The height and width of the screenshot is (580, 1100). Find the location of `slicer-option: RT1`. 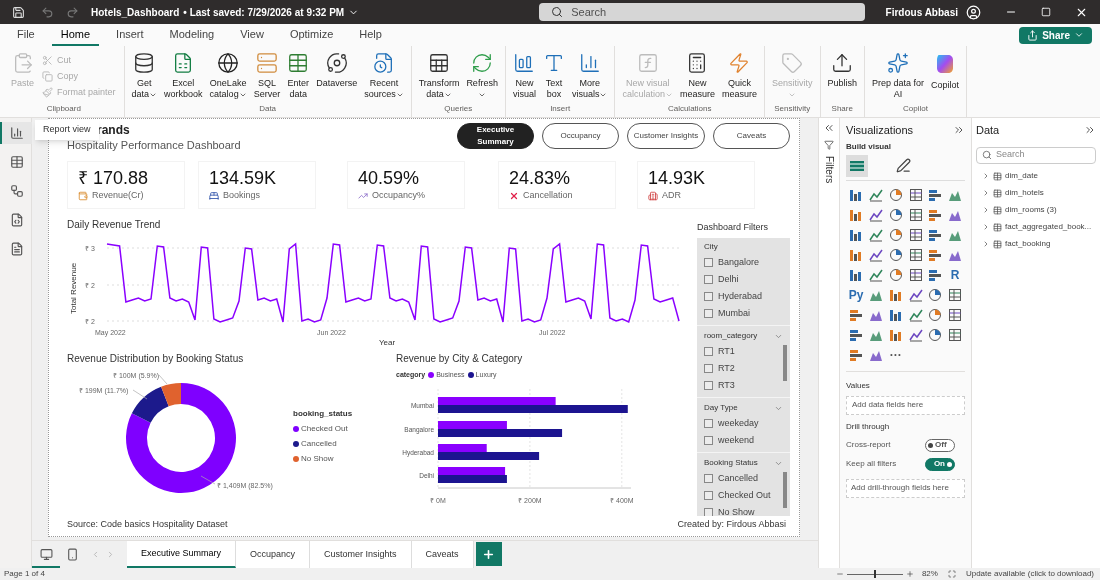

slicer-option: RT1 is located at coordinates (743, 351).